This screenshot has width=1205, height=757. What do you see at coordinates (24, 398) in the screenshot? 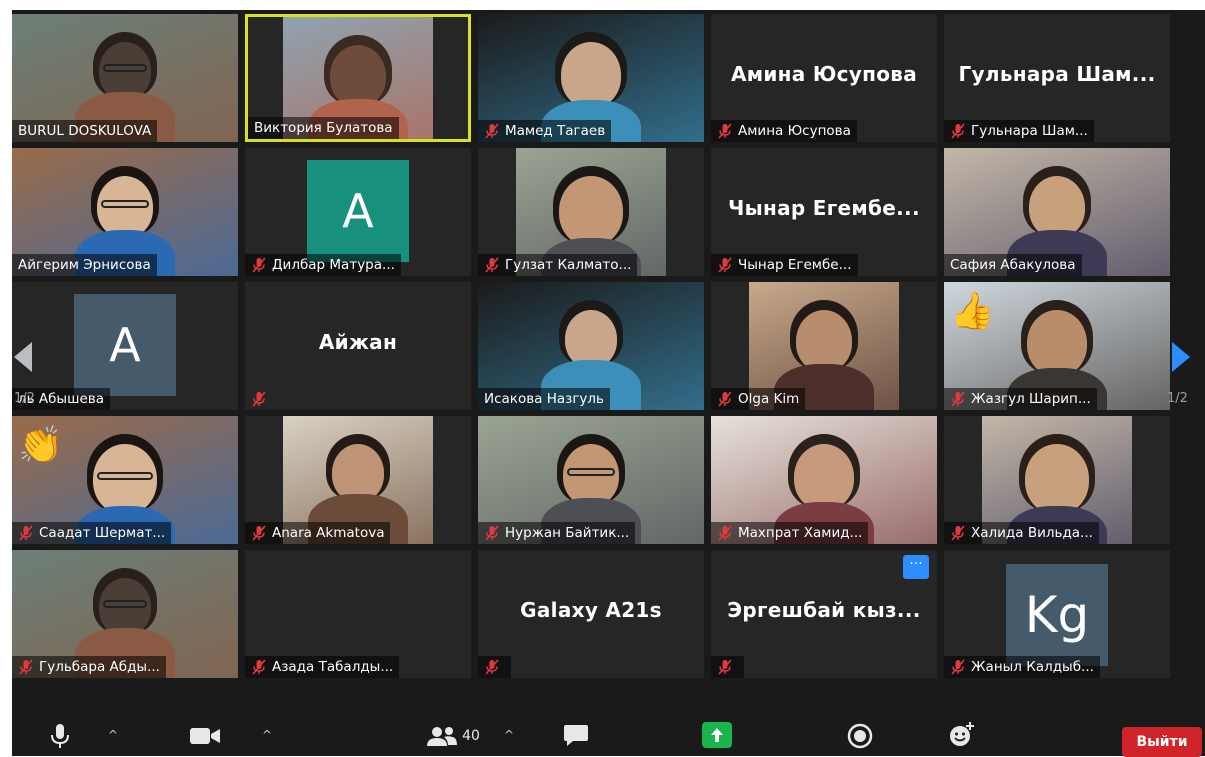
I see `page-indicator-left: 1/2` at bounding box center [24, 398].